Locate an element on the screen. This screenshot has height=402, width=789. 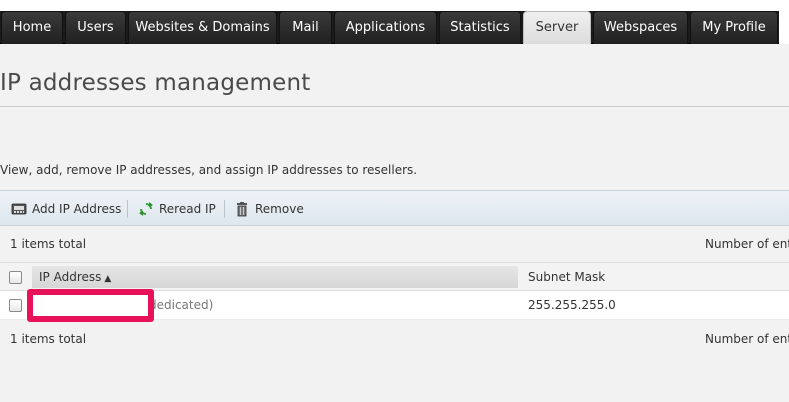
toolbar: Add IP Address Reread IP Remove is located at coordinates (394, 208).